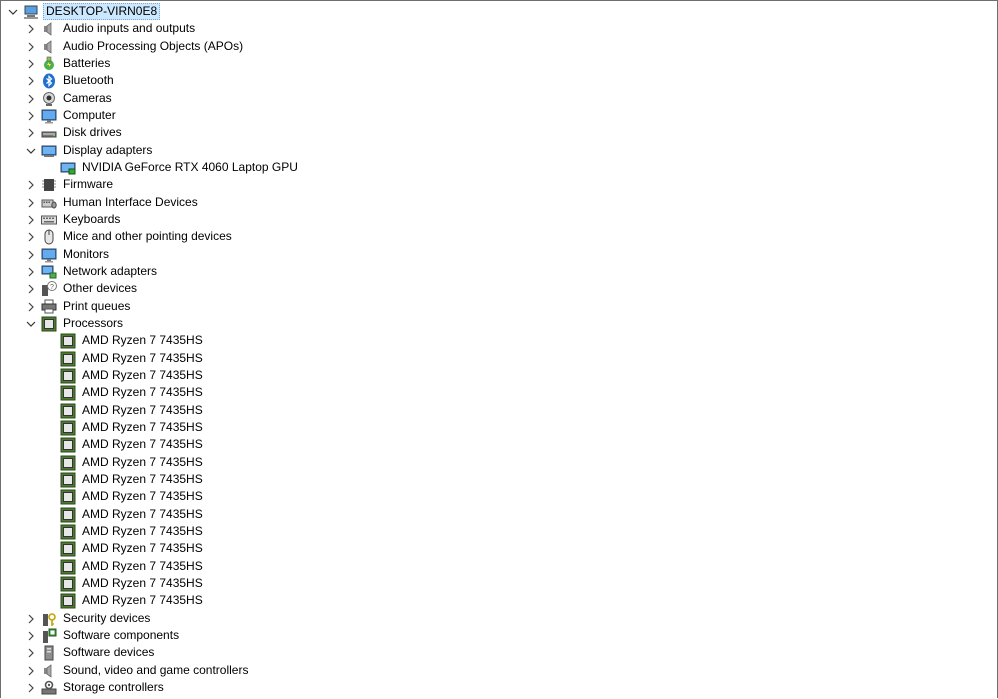 The width and height of the screenshot is (998, 699). Describe the element at coordinates (156, 670) in the screenshot. I see `tree-item-label: Sound, video and game controllers` at that location.